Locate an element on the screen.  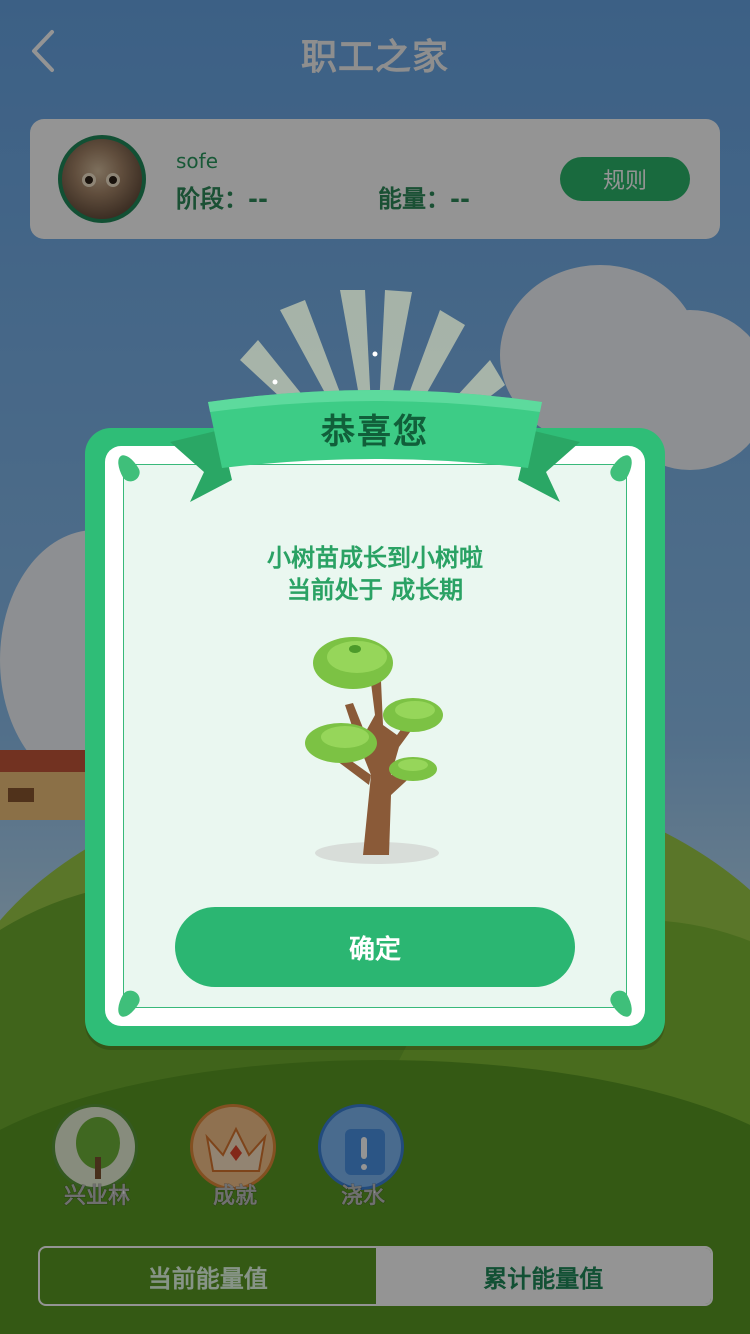
tree-illustration is located at coordinates (374, 750).